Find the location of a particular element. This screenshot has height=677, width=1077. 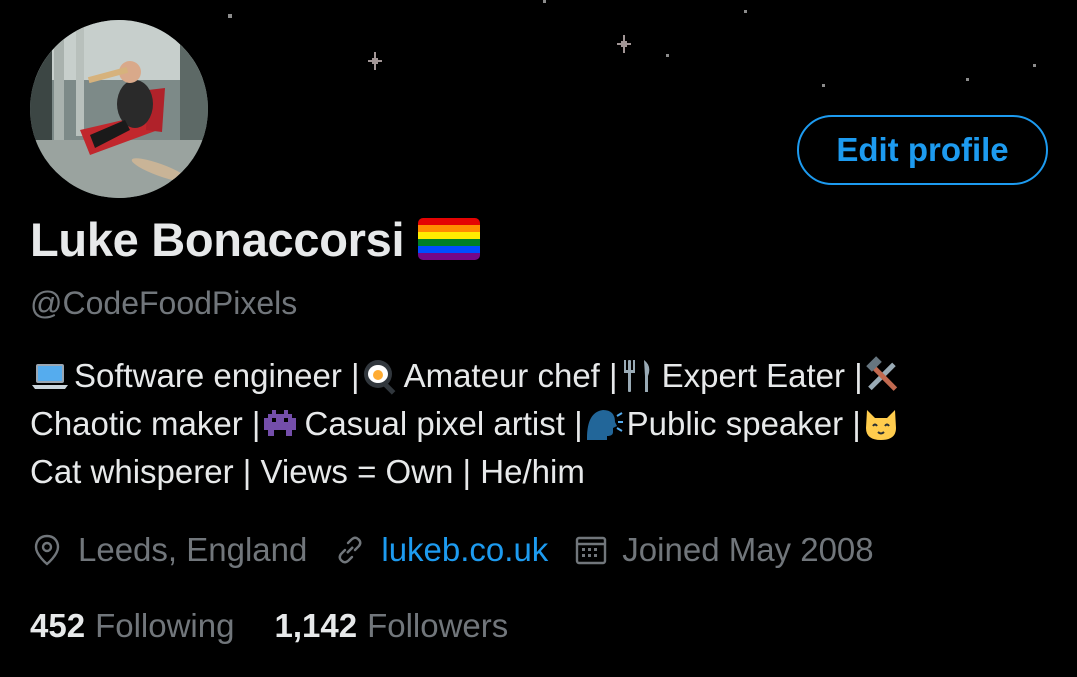

edit-profile-button: Edit profile is located at coordinates (922, 150).